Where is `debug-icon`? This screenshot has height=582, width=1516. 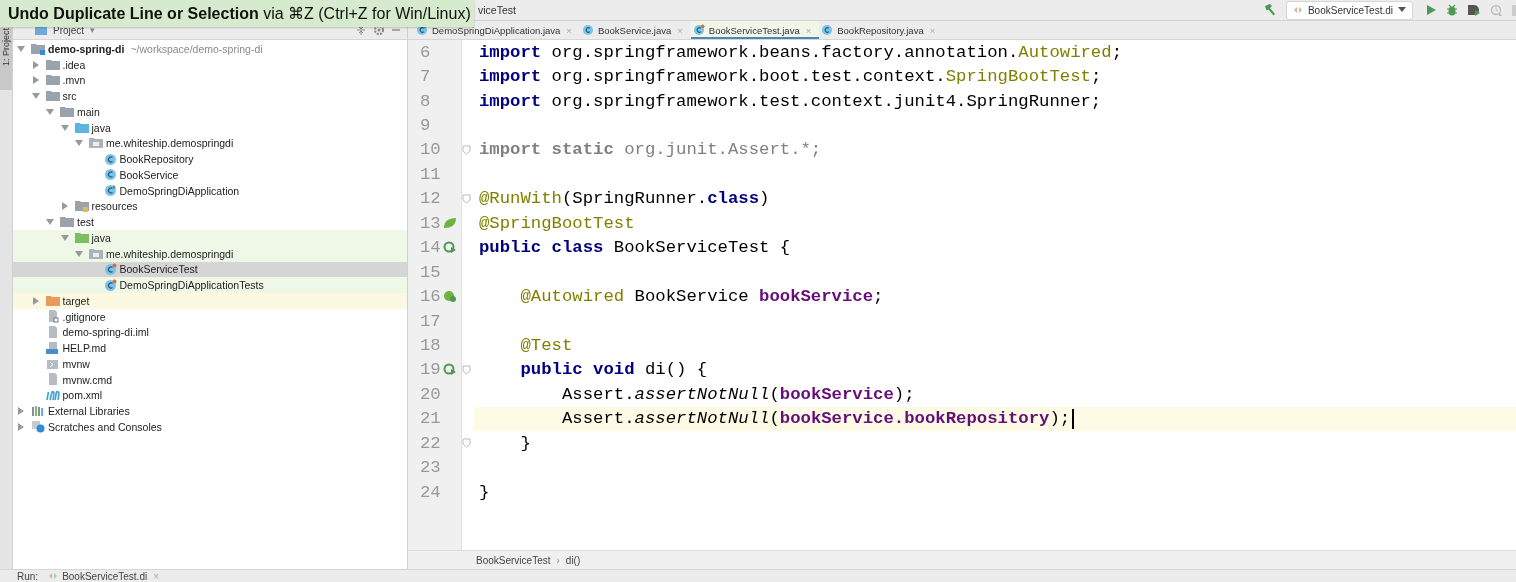 debug-icon is located at coordinates (1452, 10).